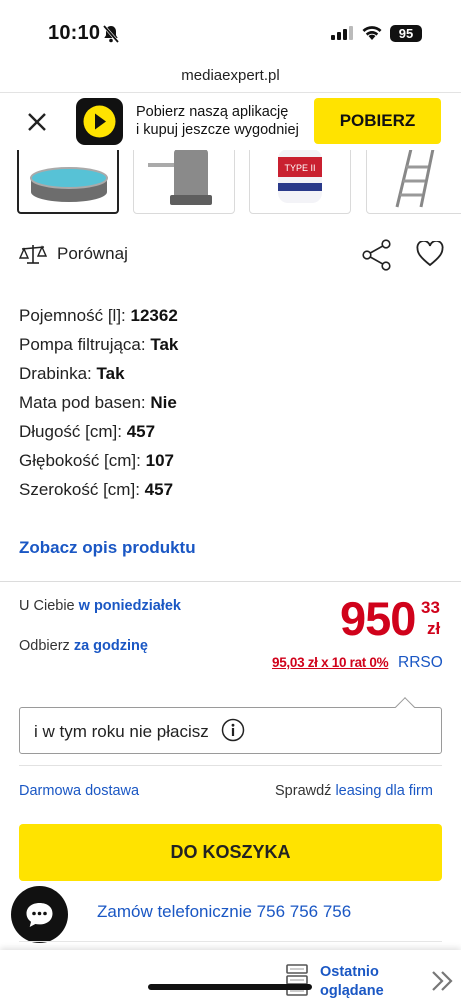 The width and height of the screenshot is (461, 999). What do you see at coordinates (184, 182) in the screenshot?
I see `thumbnail-filter-pump` at bounding box center [184, 182].